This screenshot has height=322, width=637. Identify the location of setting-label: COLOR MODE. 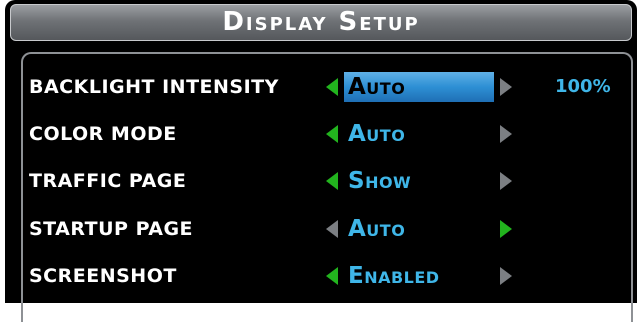
(103, 134).